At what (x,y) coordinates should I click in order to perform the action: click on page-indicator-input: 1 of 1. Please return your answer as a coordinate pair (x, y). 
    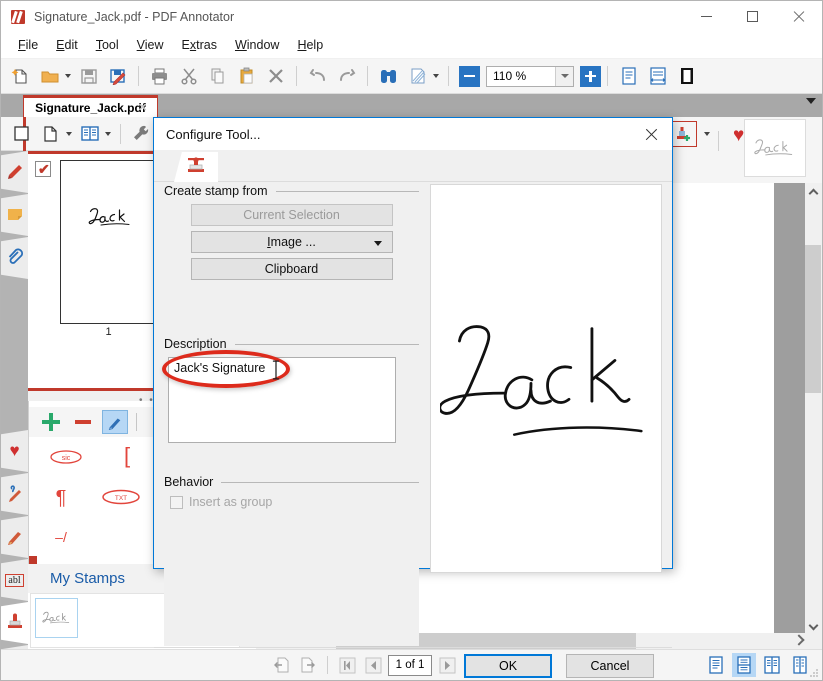
    Looking at the image, I should click on (410, 665).